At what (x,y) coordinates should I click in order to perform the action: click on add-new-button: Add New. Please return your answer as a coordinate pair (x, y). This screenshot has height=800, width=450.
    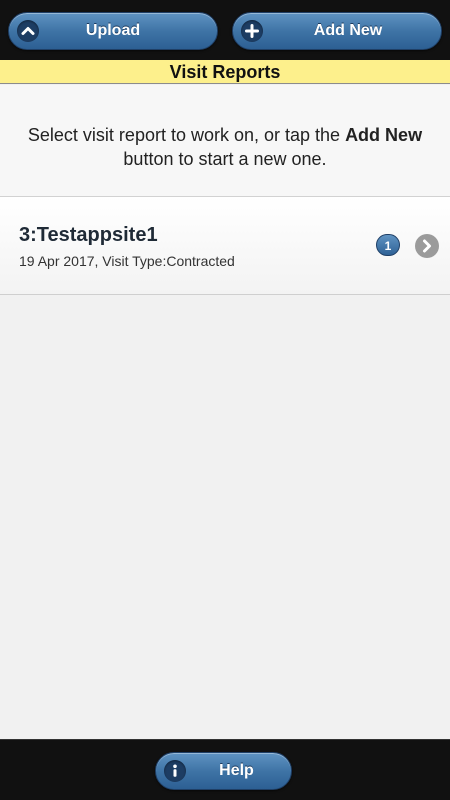
    Looking at the image, I should click on (337, 31).